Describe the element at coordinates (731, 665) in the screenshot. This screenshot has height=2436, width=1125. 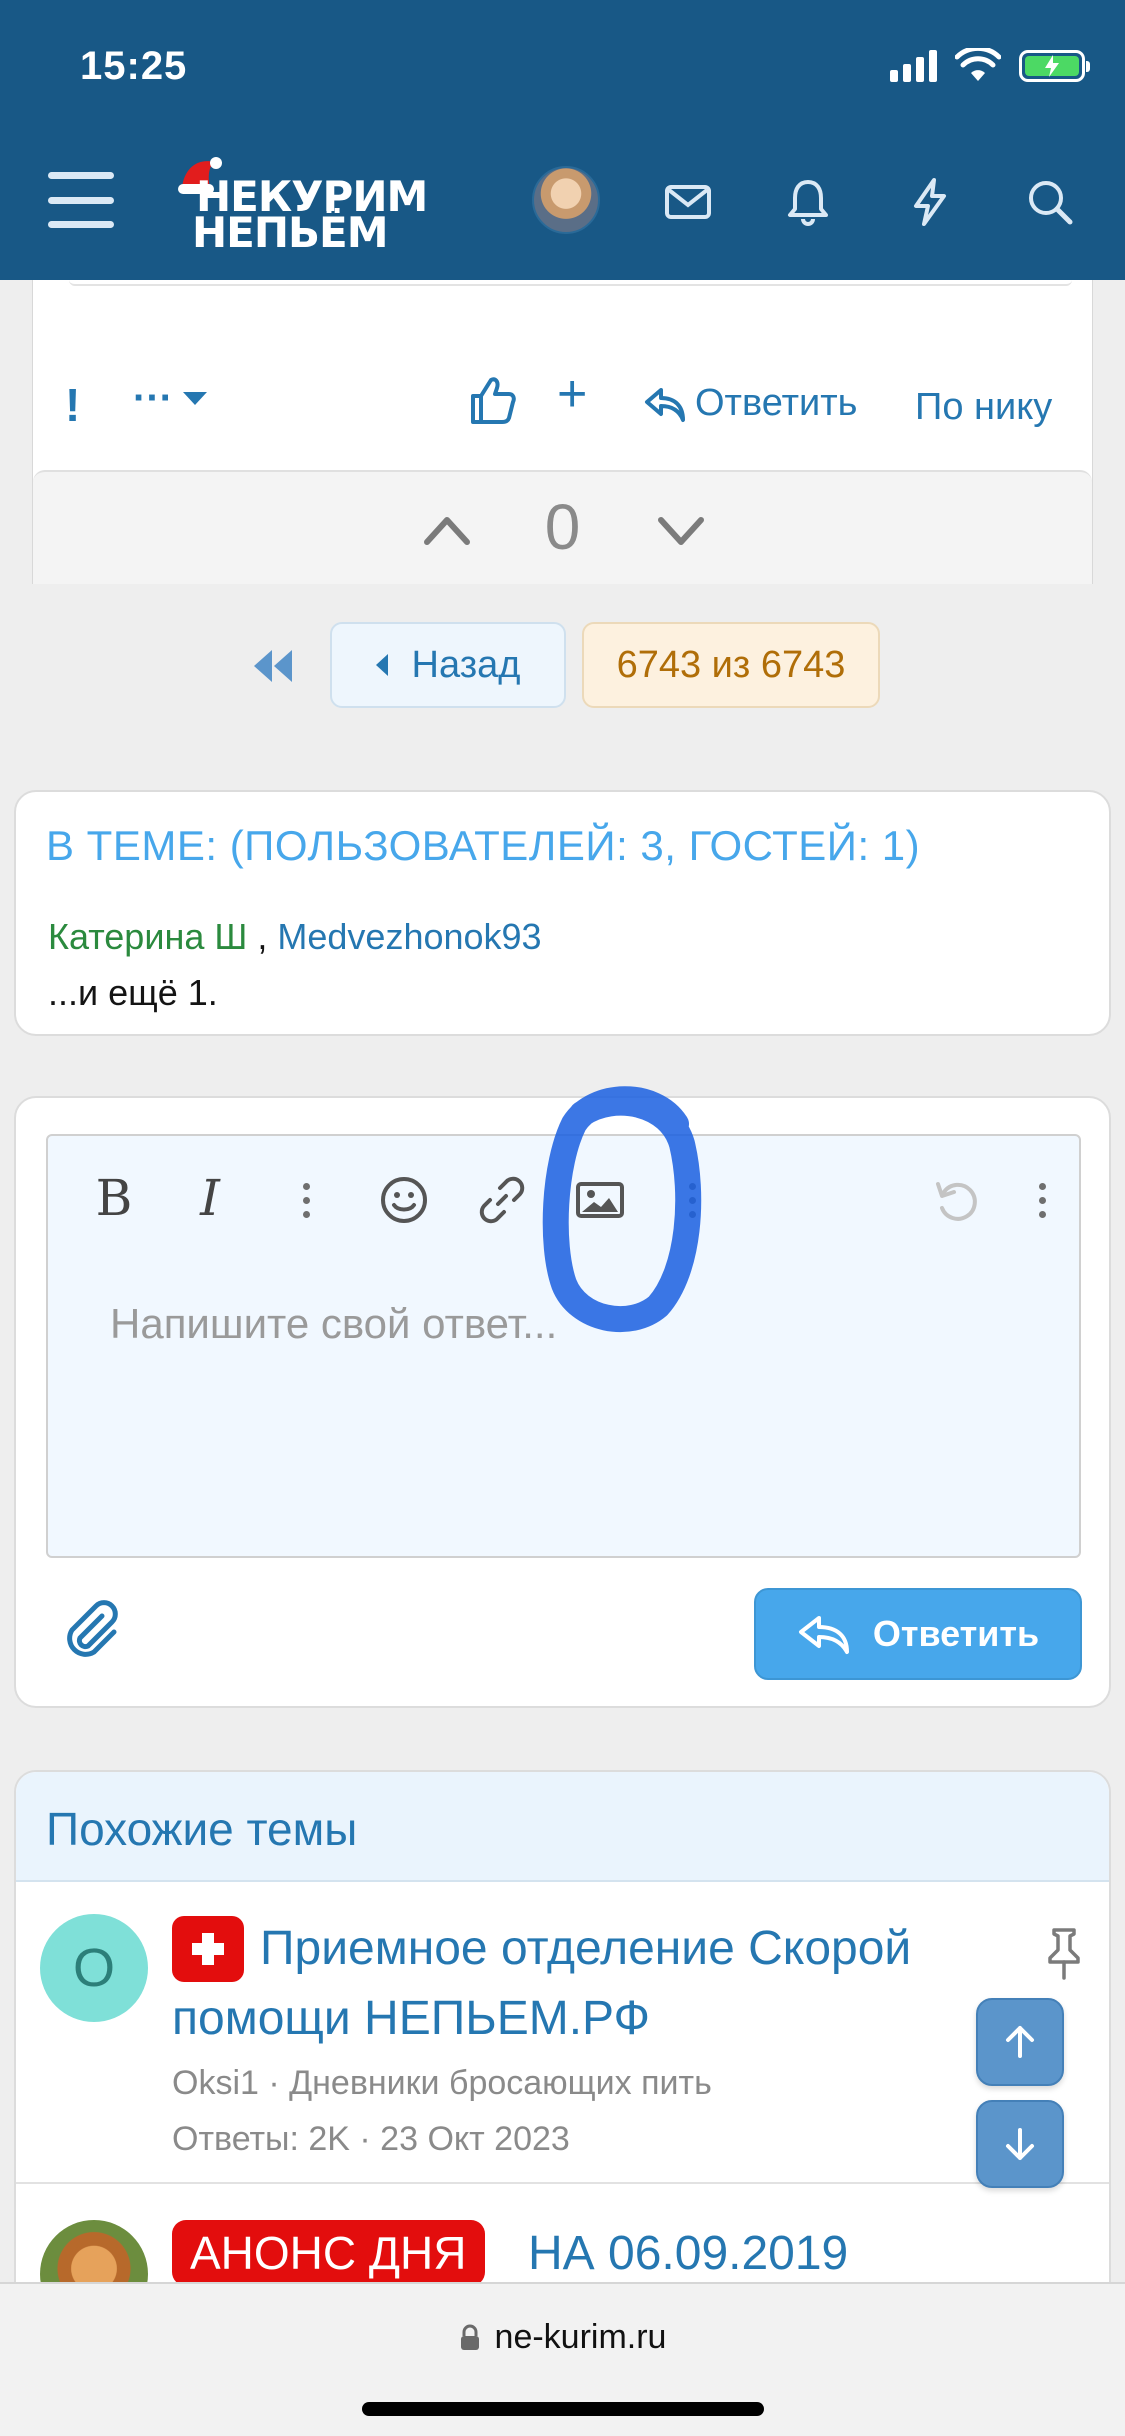
I see `page-counter: 6743 из 6743` at that location.